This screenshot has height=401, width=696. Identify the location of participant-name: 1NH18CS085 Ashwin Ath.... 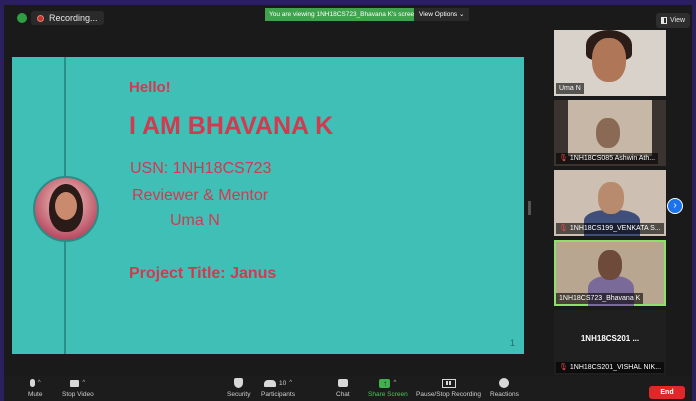
(612, 158).